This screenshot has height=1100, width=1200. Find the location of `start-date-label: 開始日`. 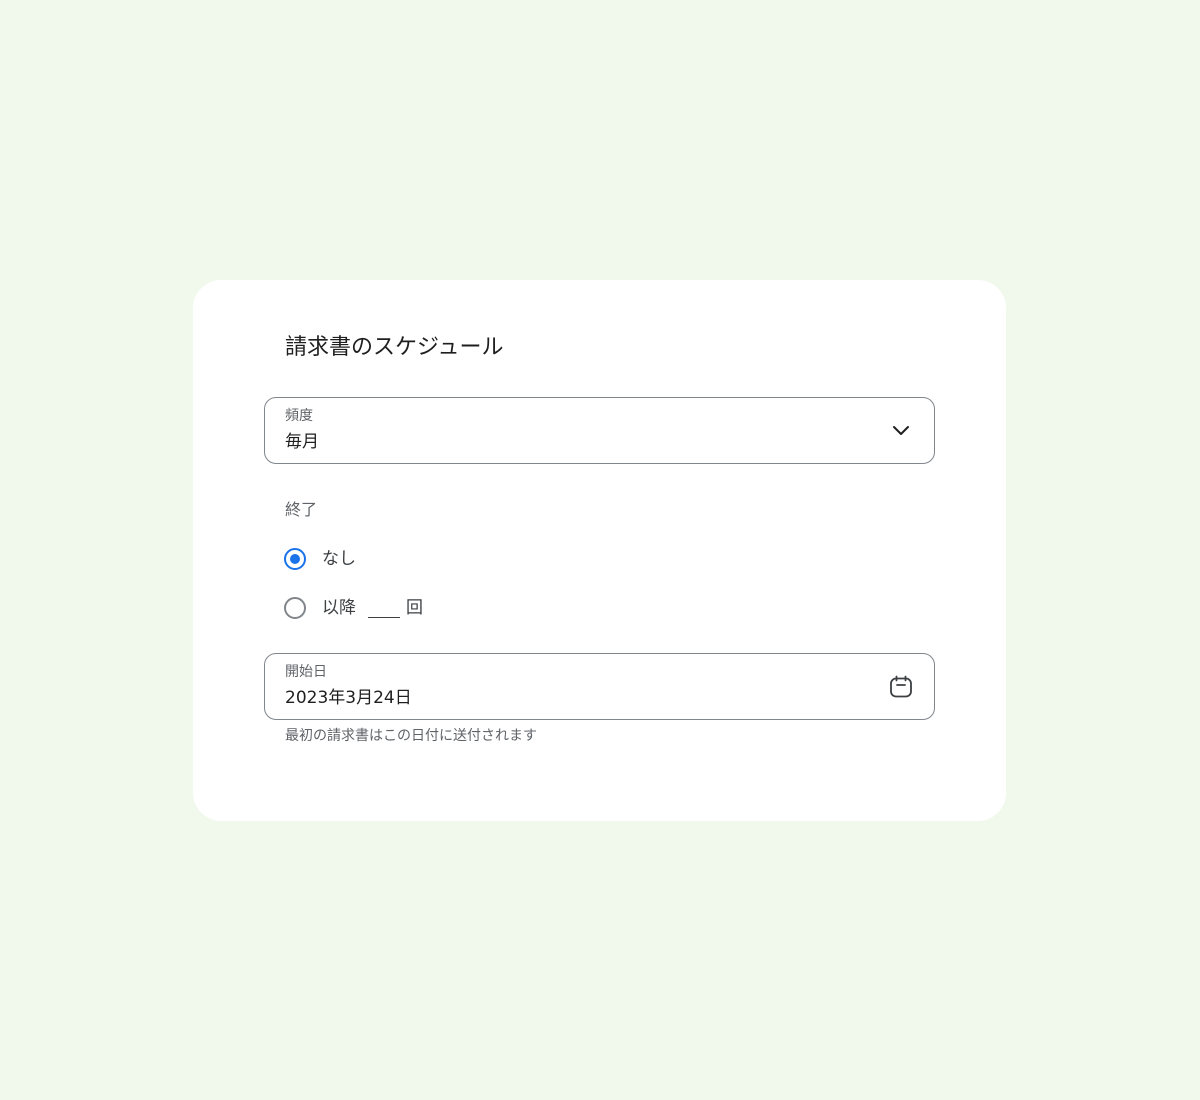

start-date-label: 開始日 is located at coordinates (306, 672).